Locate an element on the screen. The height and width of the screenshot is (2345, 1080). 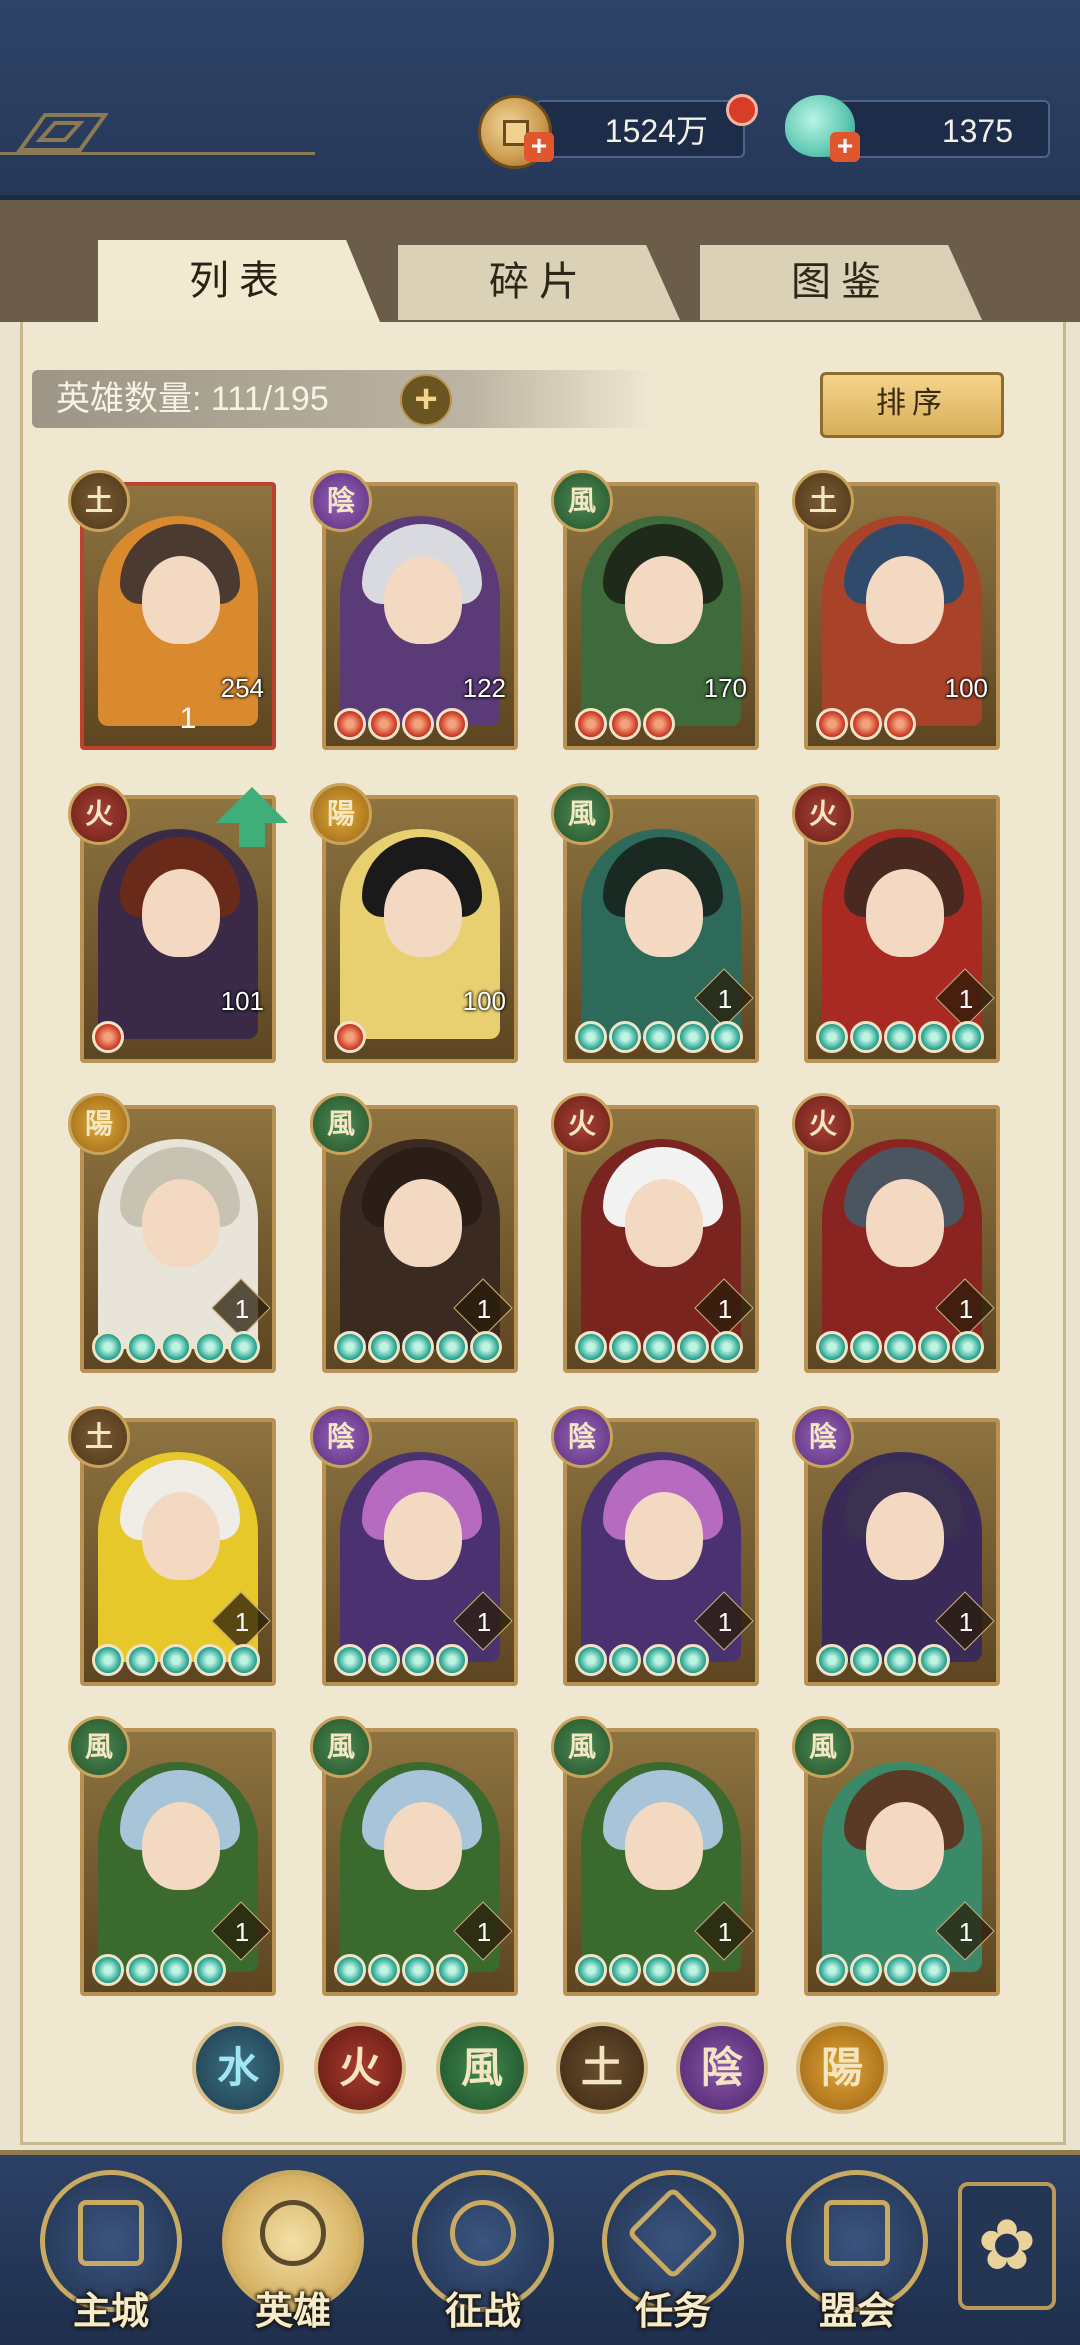
expand-hero-slots-button: + is located at coordinates (426, 400).